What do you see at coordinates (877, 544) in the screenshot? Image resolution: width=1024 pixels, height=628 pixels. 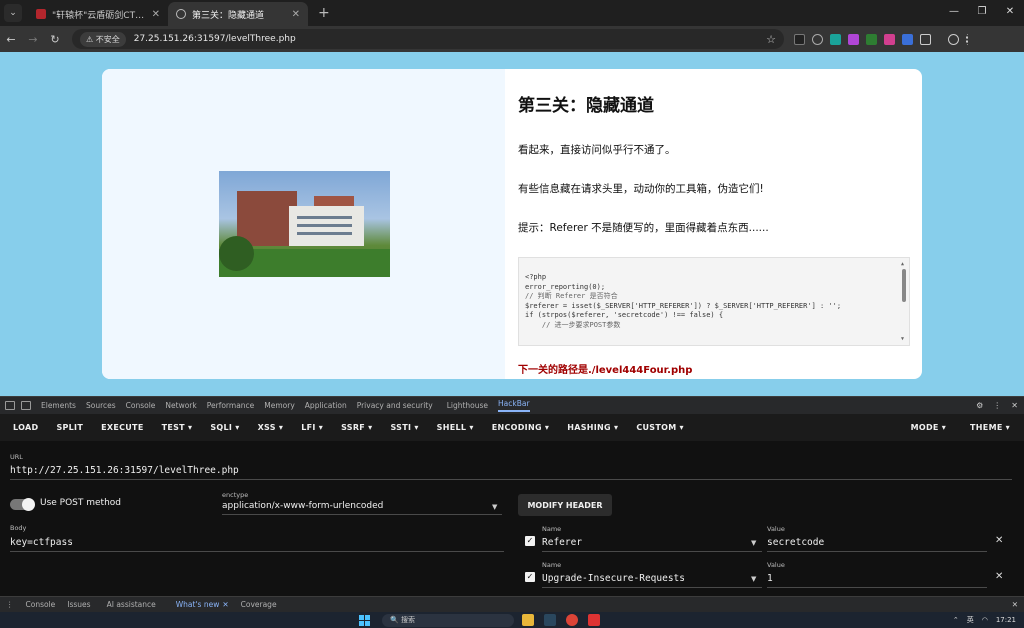 I see `header-value-input: secretcode` at bounding box center [877, 544].